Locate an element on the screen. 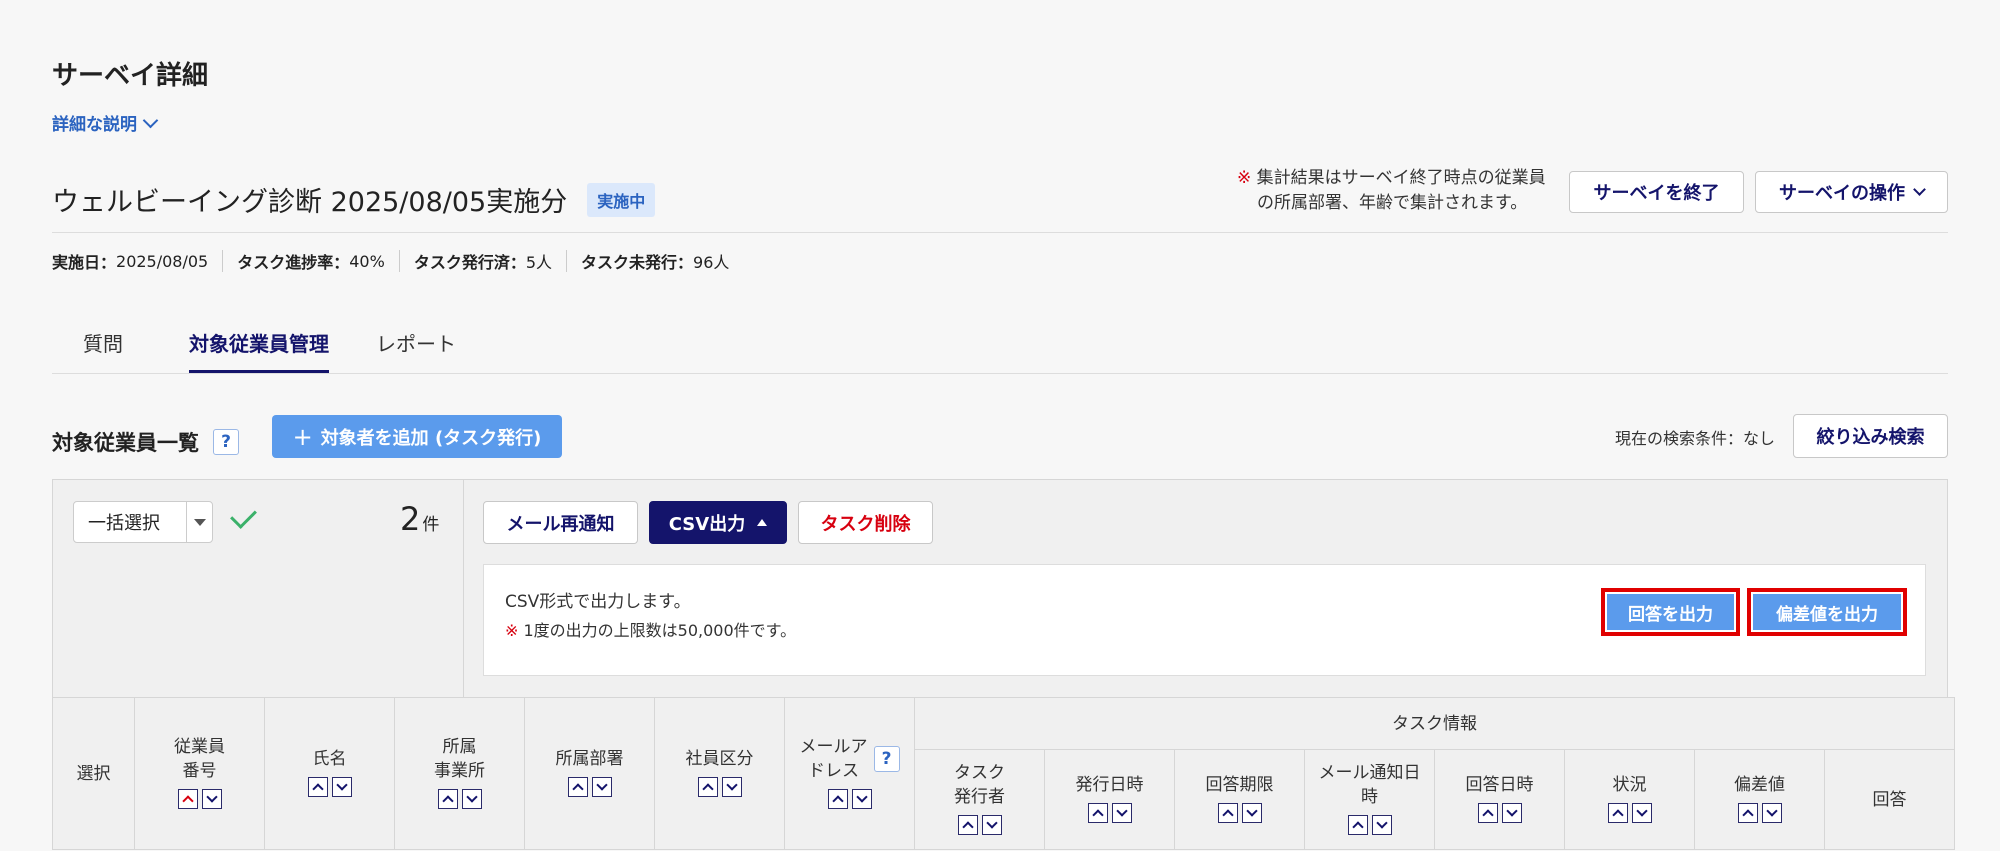 This screenshot has height=851, width=2000. tab-questions: 質問 is located at coordinates (103, 342).